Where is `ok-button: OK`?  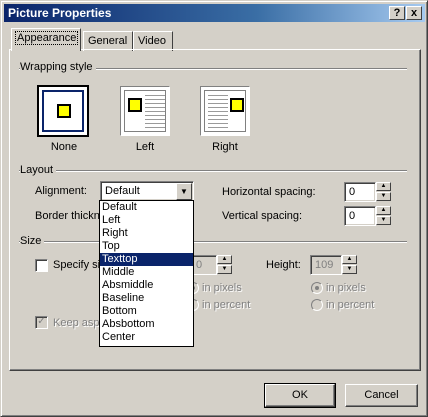
ok-button: OK is located at coordinates (300, 395).